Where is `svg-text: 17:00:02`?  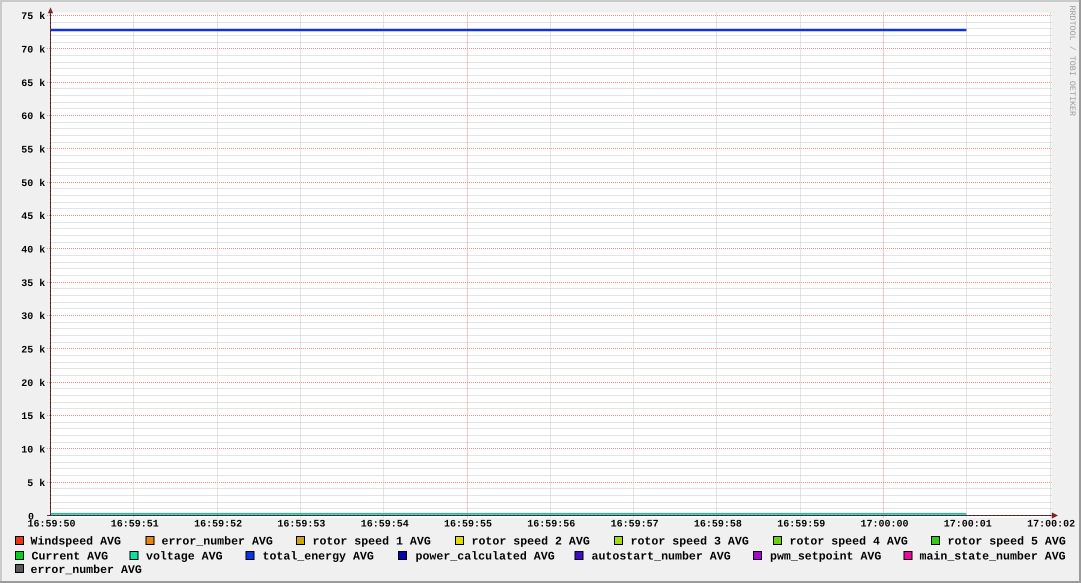 svg-text: 17:00:02 is located at coordinates (1051, 525).